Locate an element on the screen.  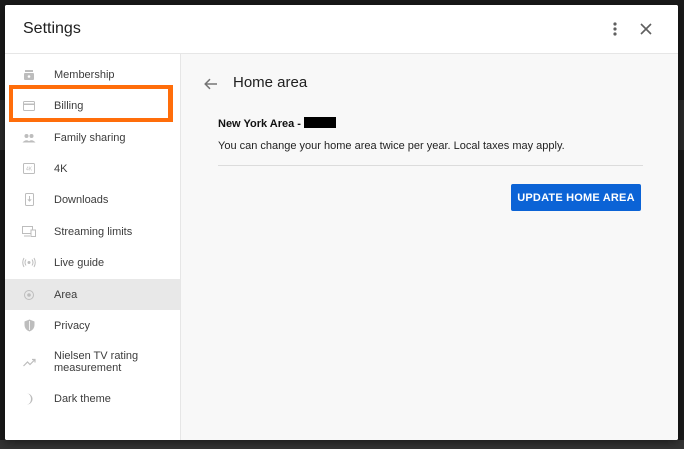
sidebar-item-label: Downloads is located at coordinates (81, 199).